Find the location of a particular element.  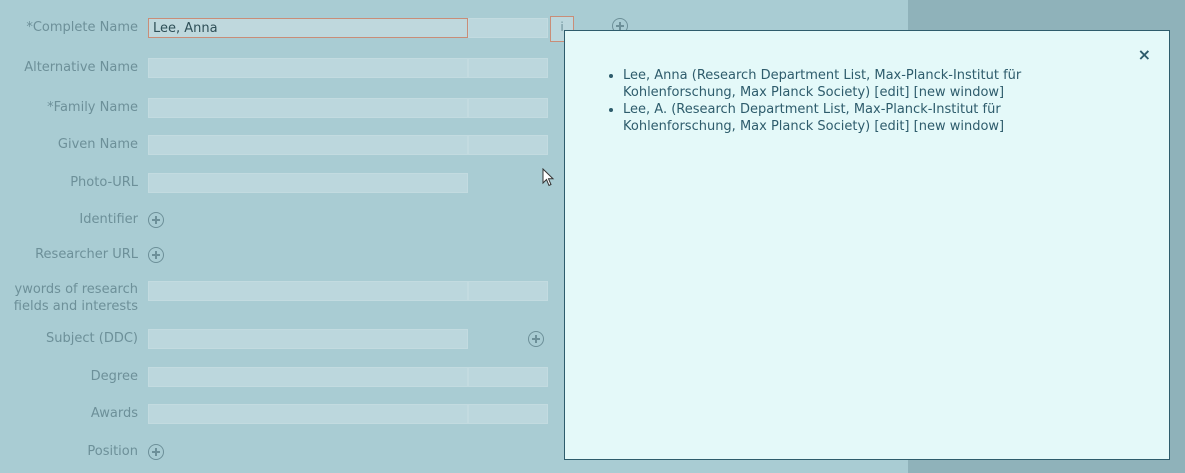

keywords-label-line1: ywords of research is located at coordinates (76, 289).